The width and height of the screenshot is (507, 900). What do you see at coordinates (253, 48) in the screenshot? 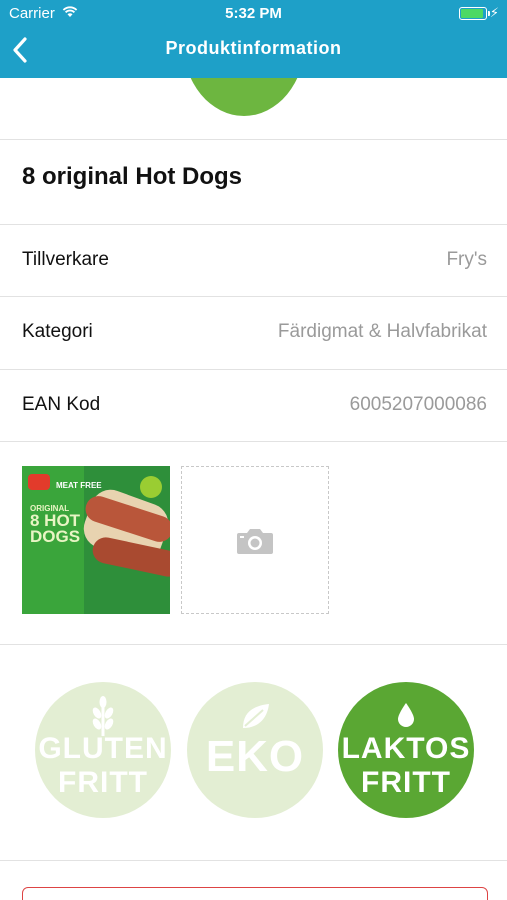
I see `page-title: Produktinformation` at bounding box center [253, 48].